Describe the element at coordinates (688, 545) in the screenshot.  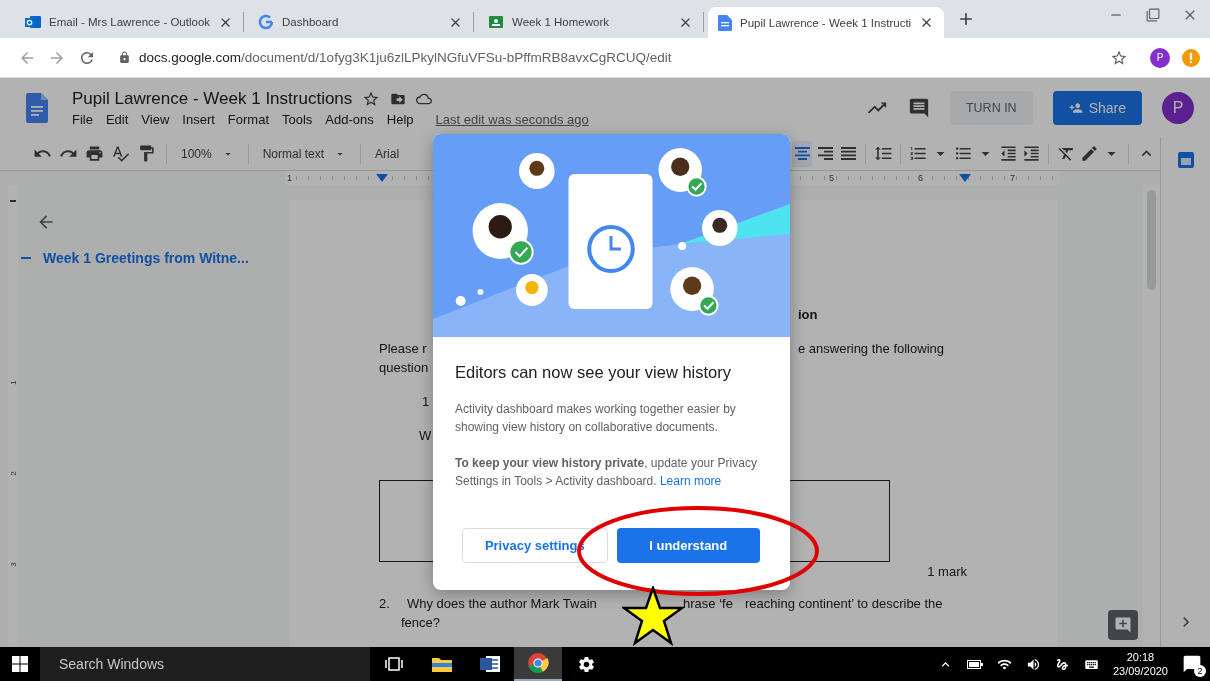
I see `understand-button: I understand` at that location.